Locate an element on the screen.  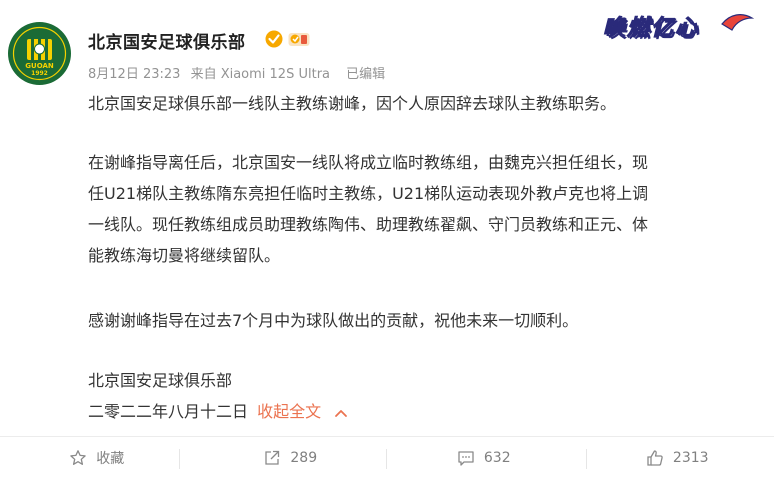
verified-icon is located at coordinates (274, 39).